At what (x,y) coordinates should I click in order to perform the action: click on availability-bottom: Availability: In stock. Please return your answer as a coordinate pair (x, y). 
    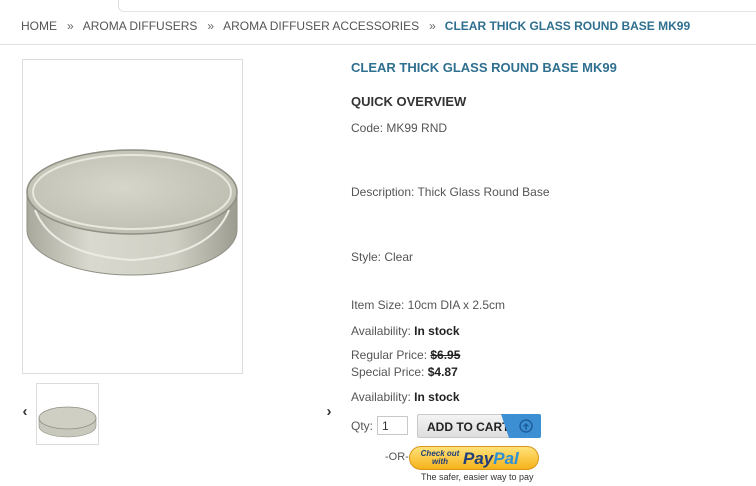
    Looking at the image, I should click on (405, 397).